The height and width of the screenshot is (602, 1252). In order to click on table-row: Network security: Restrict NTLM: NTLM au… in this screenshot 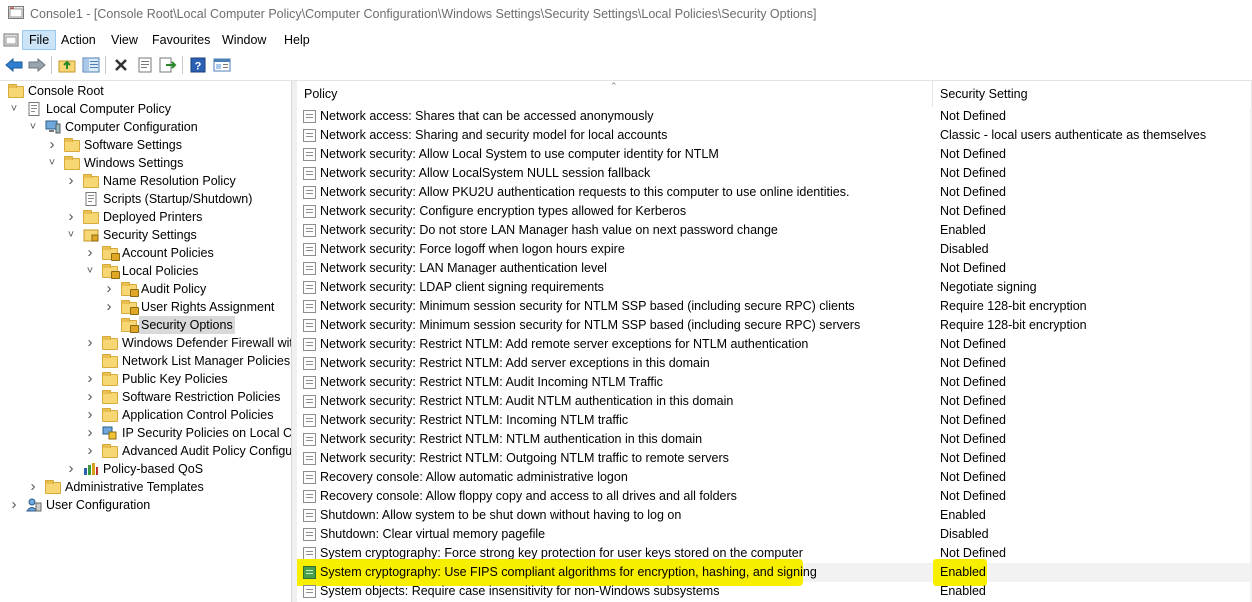, I will do `click(774, 439)`.